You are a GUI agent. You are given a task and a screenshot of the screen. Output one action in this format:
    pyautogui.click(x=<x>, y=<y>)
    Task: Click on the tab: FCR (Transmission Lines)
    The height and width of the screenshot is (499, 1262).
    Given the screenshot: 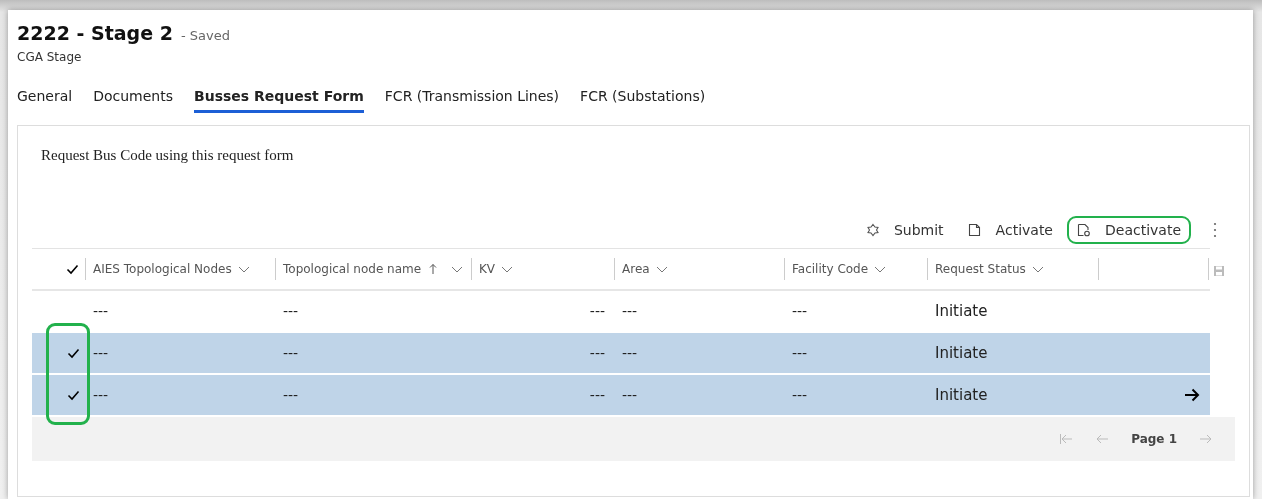 What is the action you would take?
    pyautogui.click(x=472, y=98)
    